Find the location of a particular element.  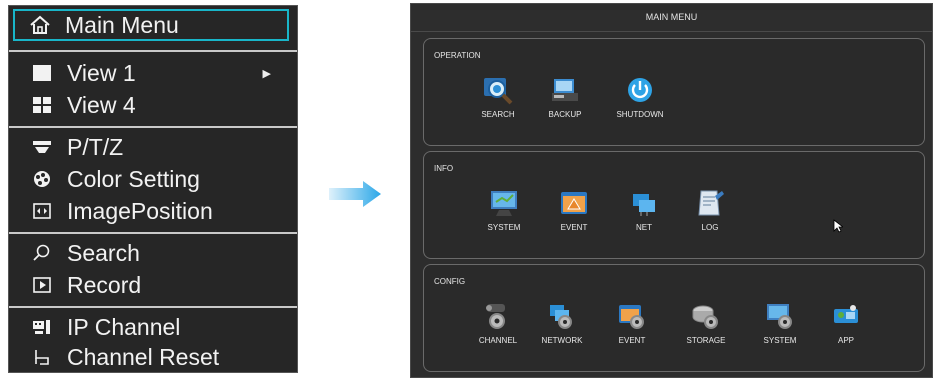

system-gear-icon is located at coordinates (779, 316).